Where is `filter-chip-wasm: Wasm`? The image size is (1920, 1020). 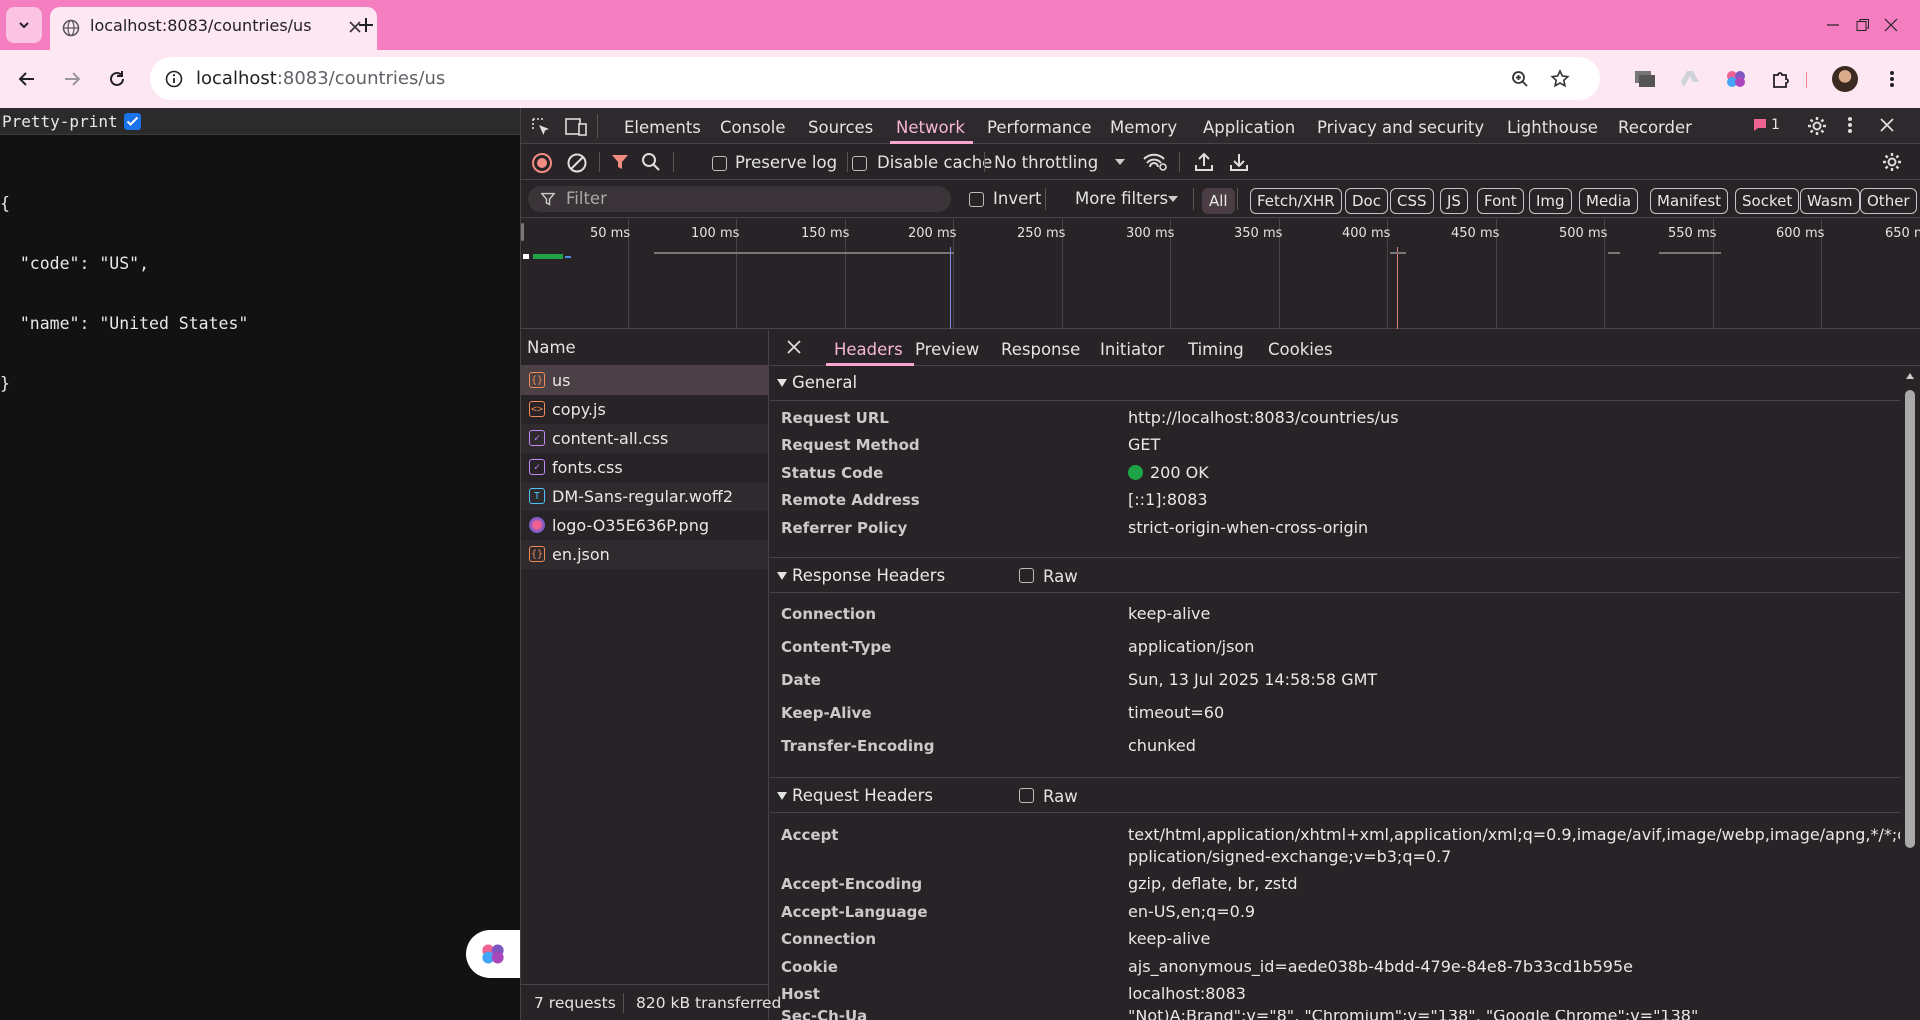 filter-chip-wasm: Wasm is located at coordinates (1830, 201).